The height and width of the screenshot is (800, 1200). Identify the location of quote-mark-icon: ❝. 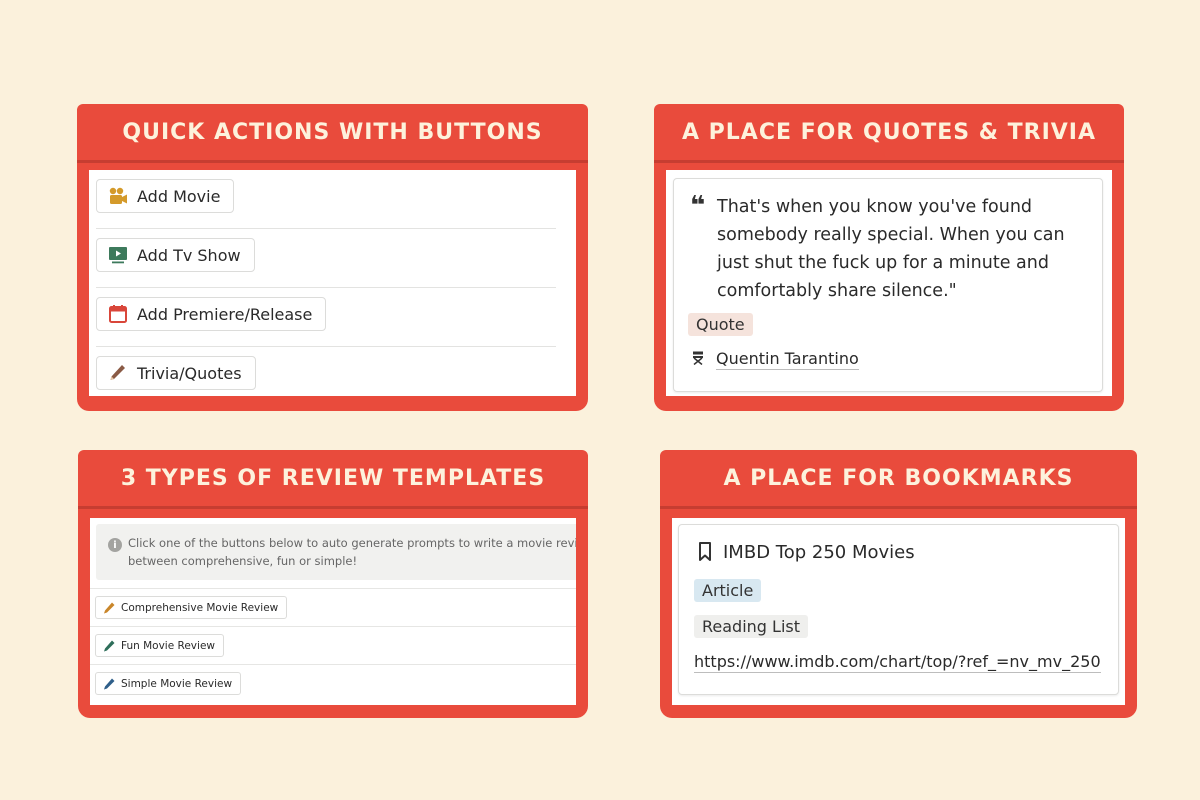
(698, 206).